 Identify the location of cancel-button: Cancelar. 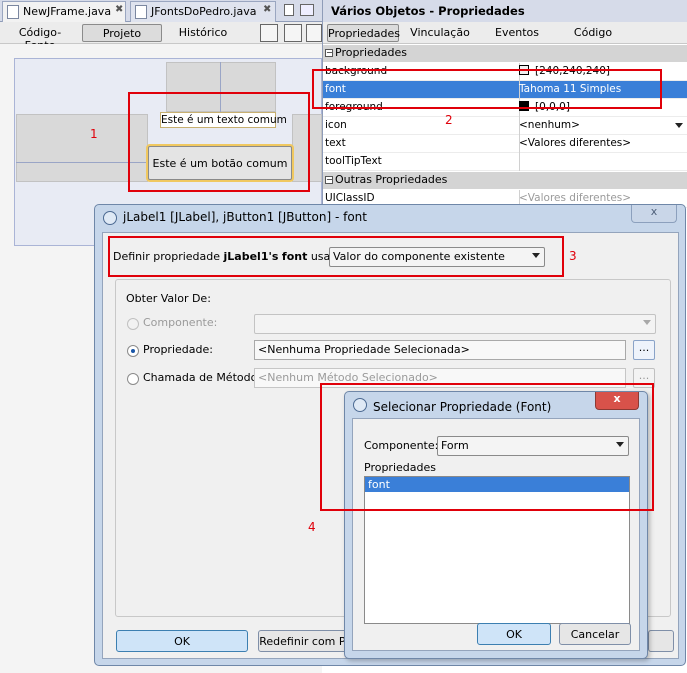
(595, 634).